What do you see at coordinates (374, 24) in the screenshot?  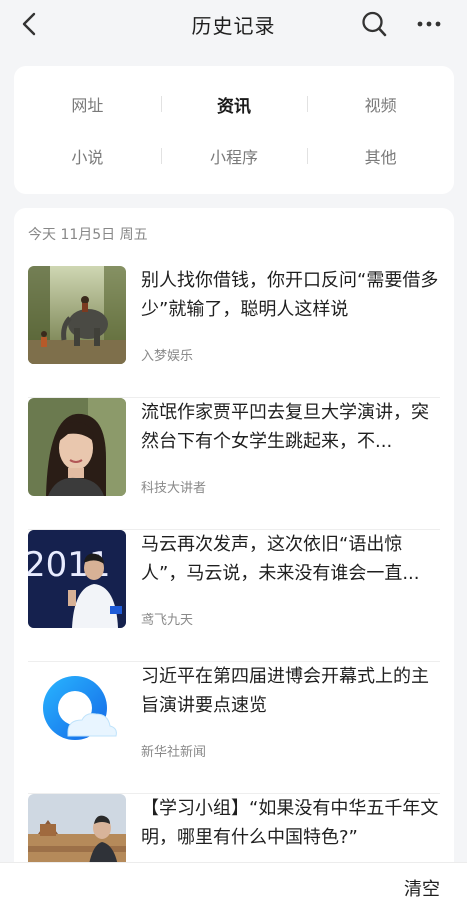 I see `search-icon` at bounding box center [374, 24].